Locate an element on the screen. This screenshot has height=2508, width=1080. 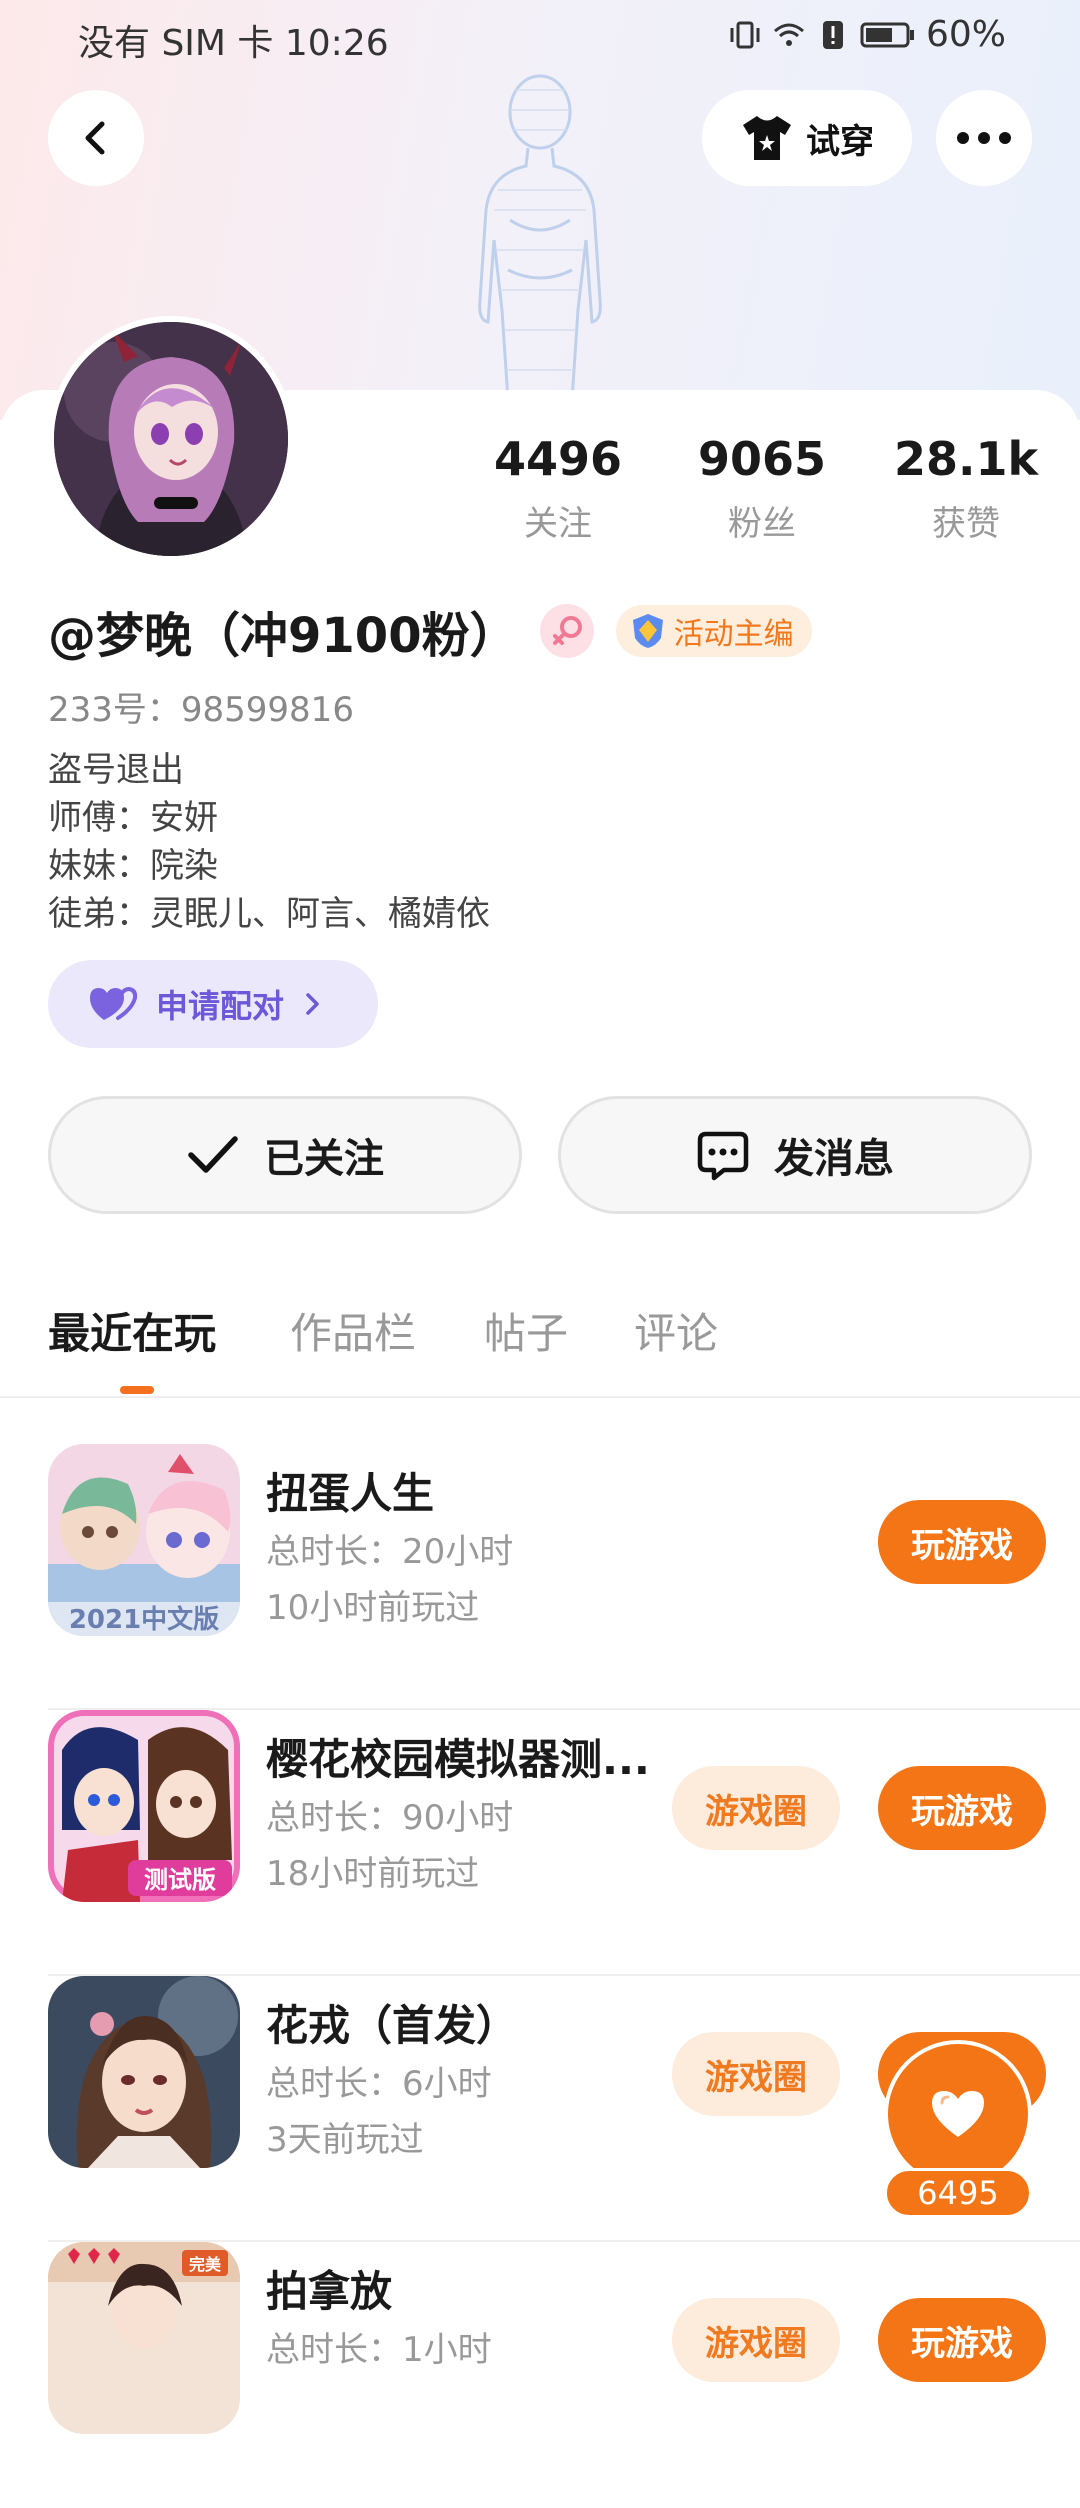
game-last-played: 18小时前玩过 is located at coordinates (373, 1874).